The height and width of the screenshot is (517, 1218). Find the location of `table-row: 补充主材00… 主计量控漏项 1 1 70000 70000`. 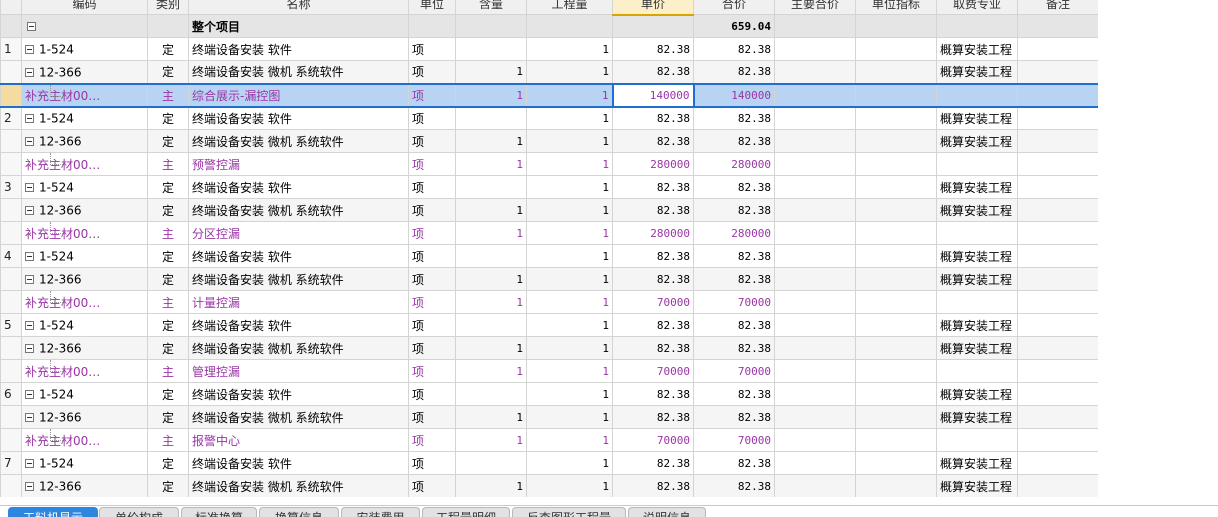

table-row: 补充主材00… 主计量控漏项 1 1 70000 70000 is located at coordinates (549, 302).